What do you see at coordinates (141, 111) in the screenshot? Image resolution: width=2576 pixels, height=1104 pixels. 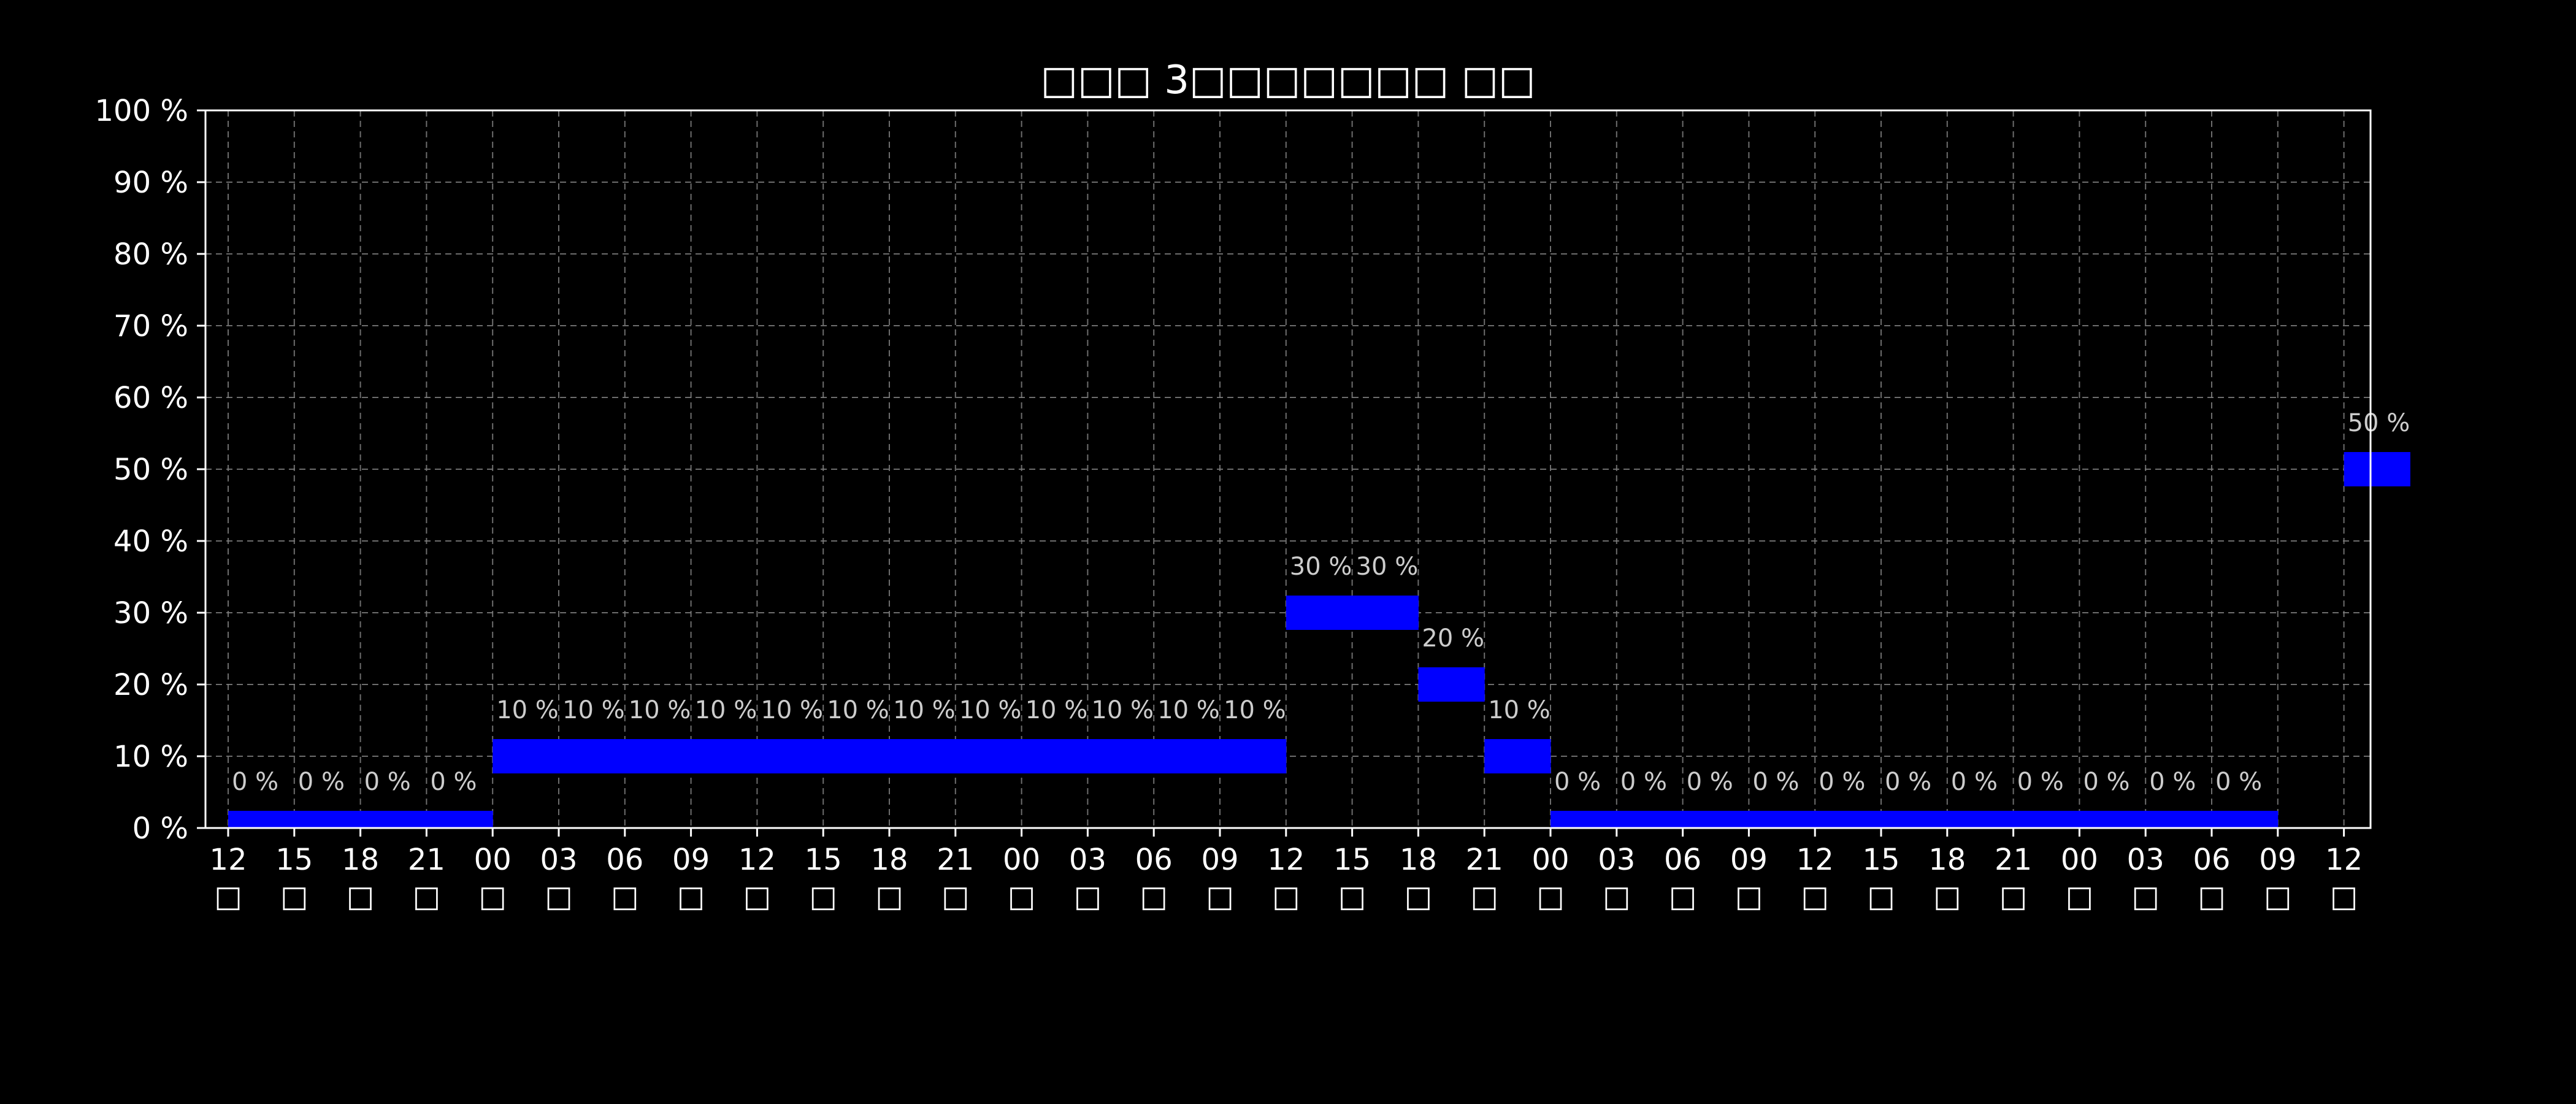 I see `y-tick-label: 100 %` at bounding box center [141, 111].